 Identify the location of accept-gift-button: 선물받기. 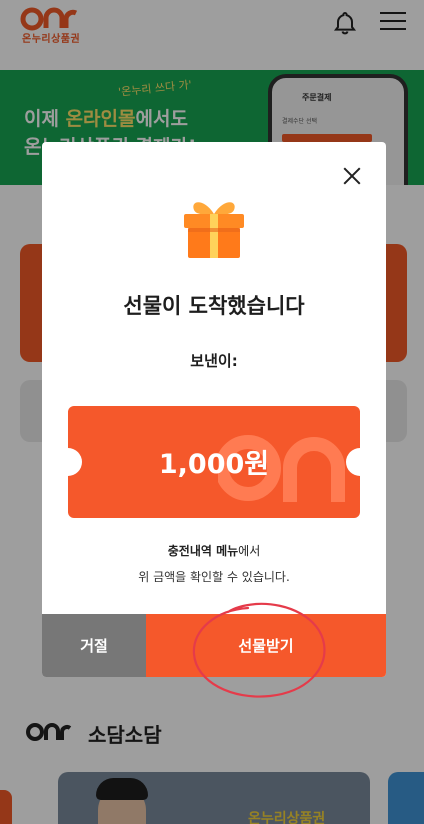
(266, 645).